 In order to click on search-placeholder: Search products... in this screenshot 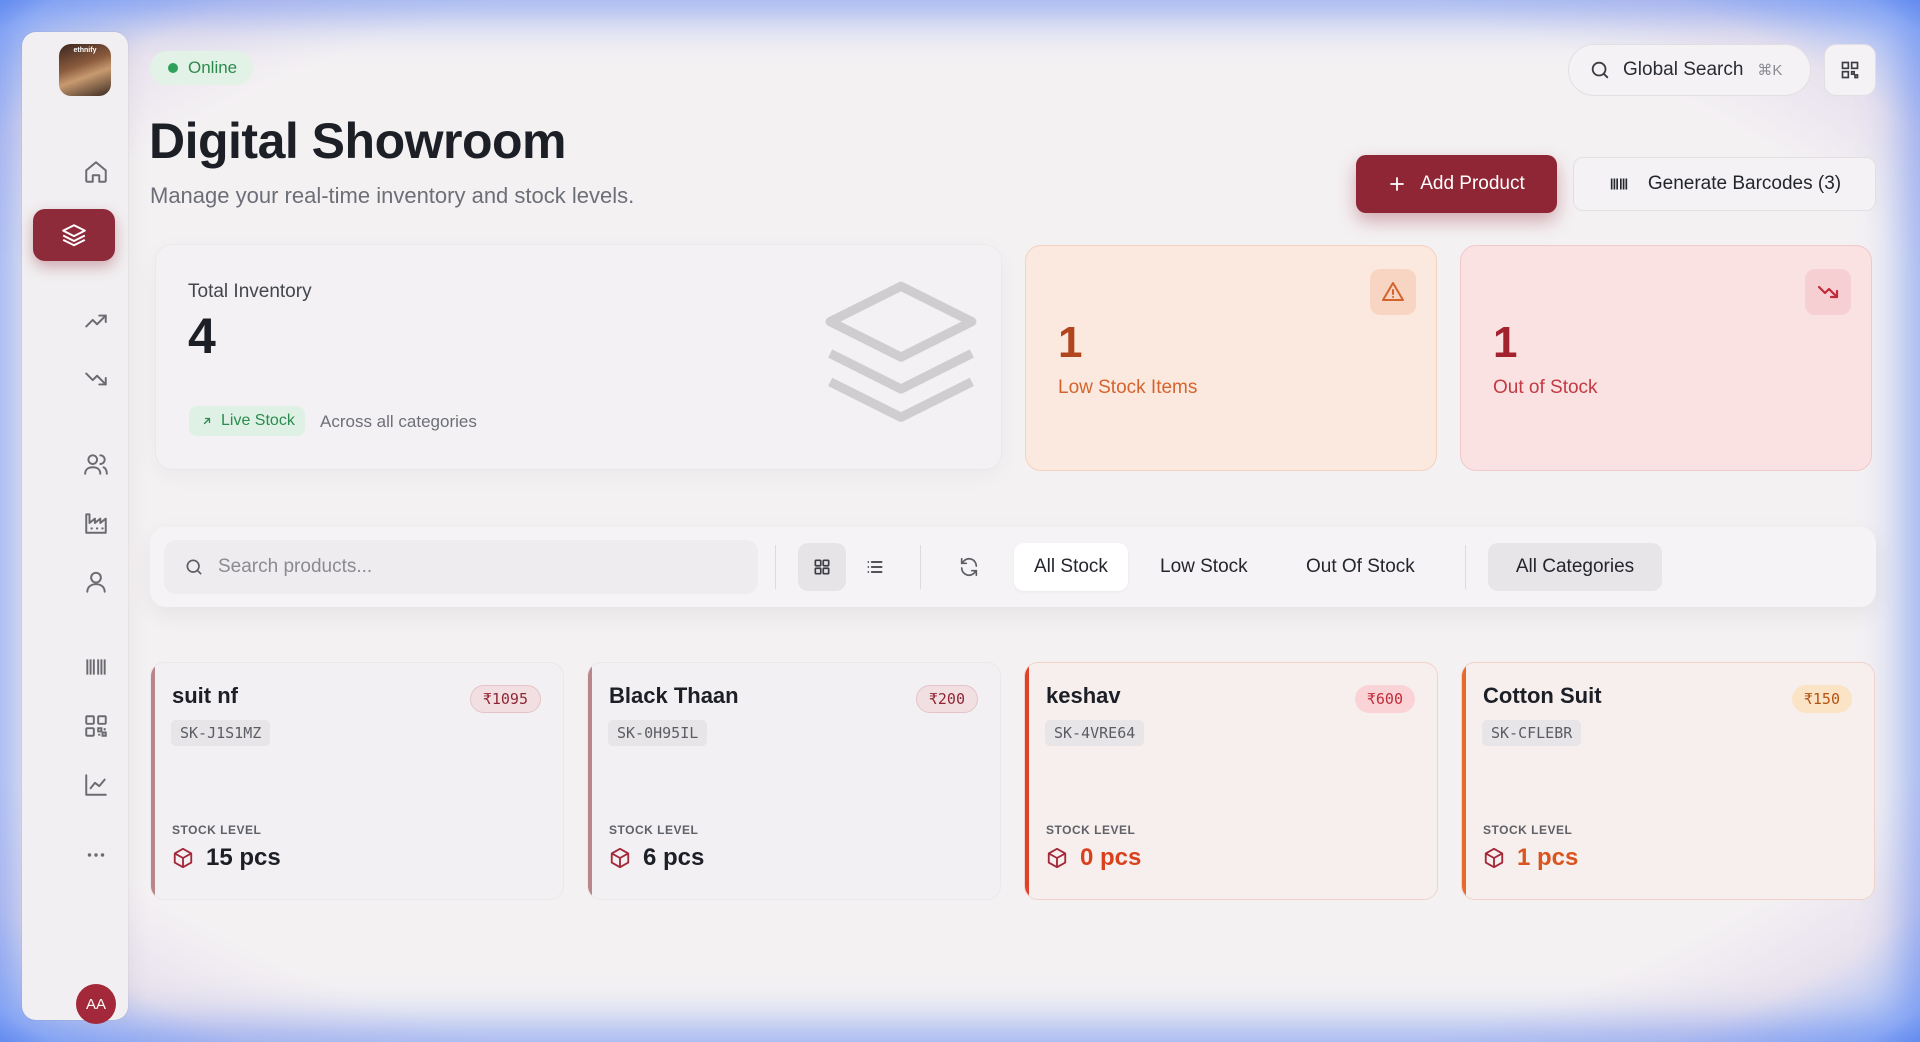, I will do `click(295, 566)`.